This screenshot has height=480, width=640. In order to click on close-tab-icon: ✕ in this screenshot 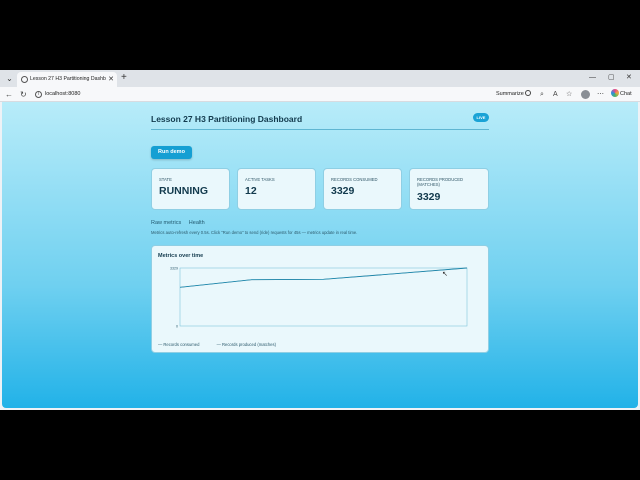, I will do `click(111, 79)`.